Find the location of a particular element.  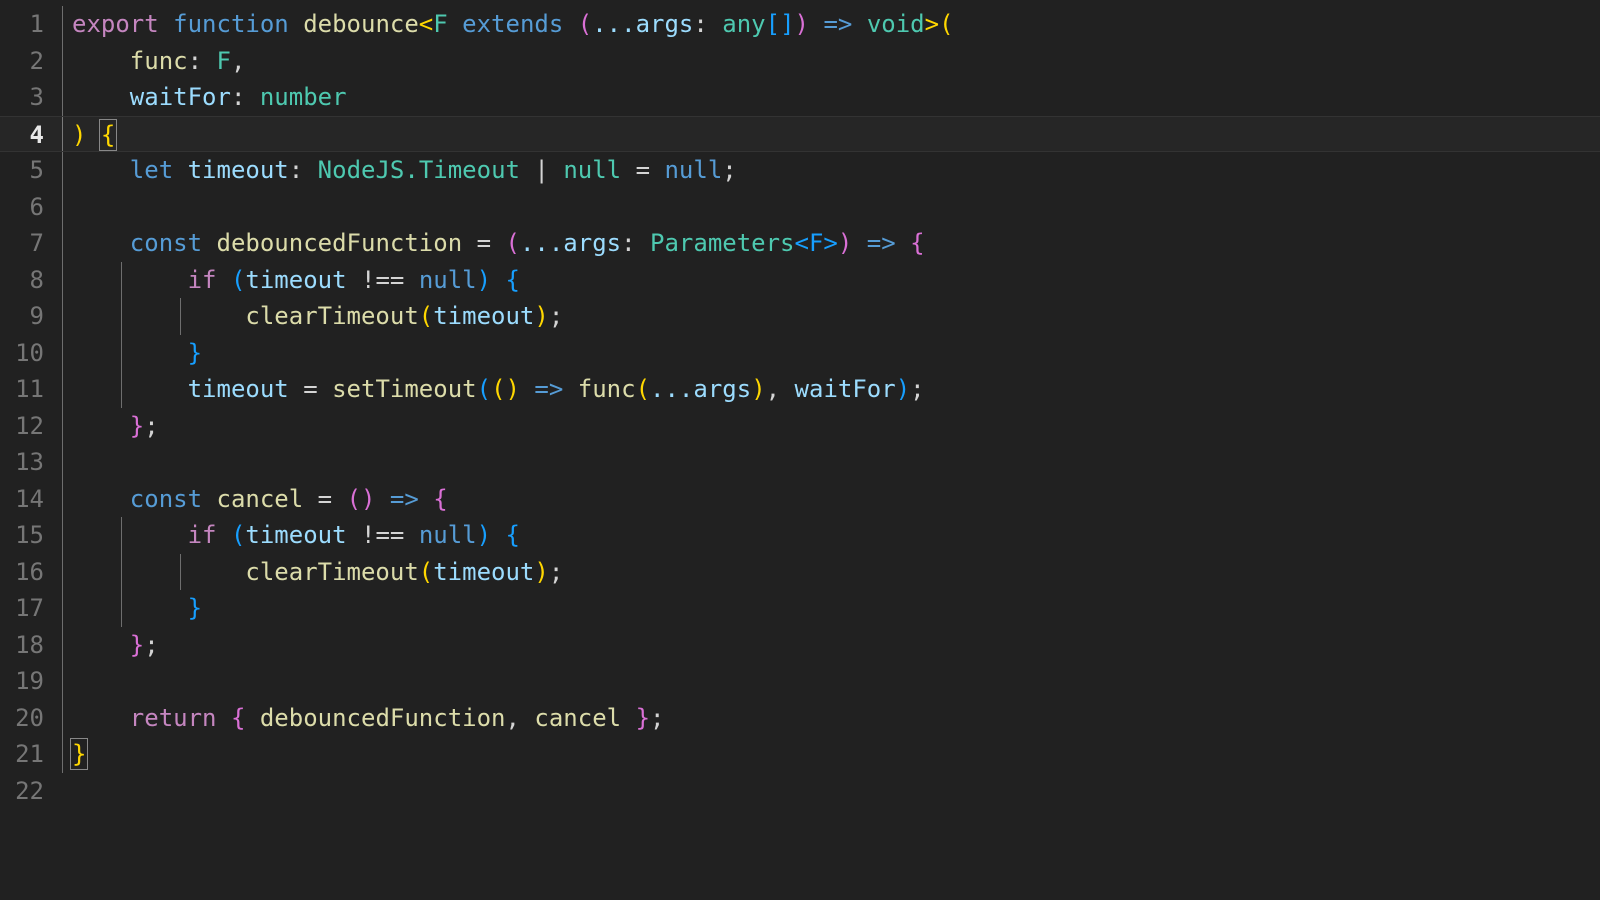

code-line: 6 is located at coordinates (800, 206).